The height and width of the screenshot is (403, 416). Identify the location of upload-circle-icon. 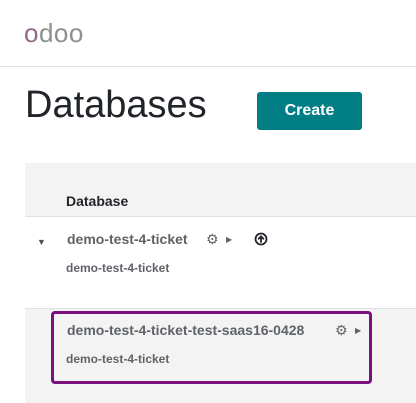
(261, 239).